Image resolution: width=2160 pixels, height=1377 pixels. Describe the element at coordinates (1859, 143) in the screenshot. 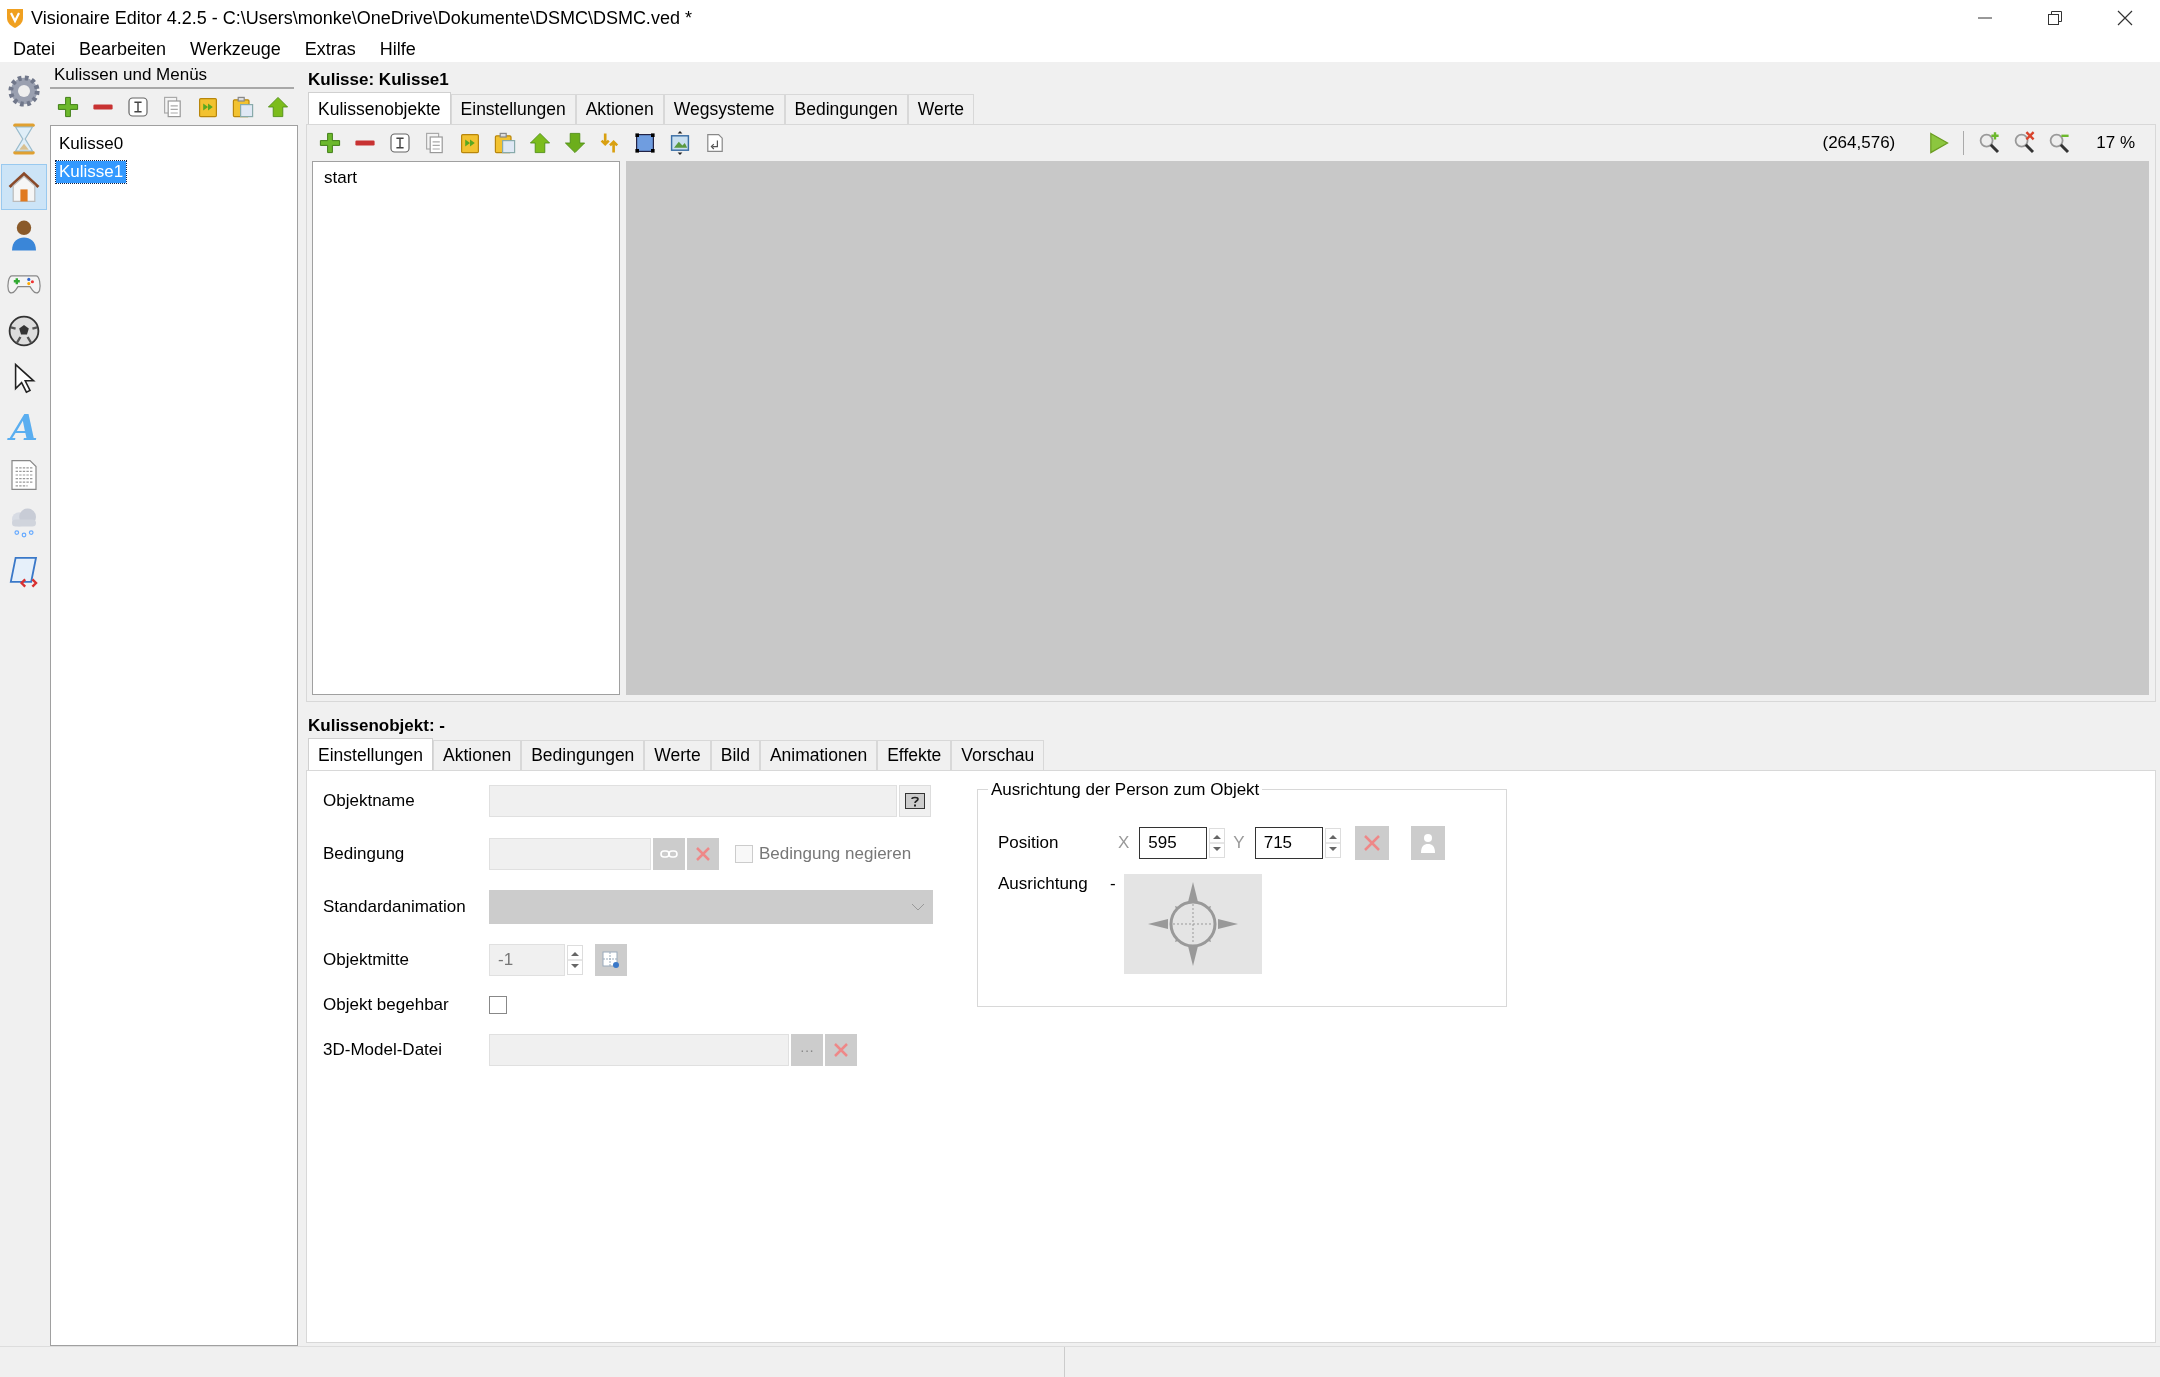

I see `coordinates-readout: (264,576)` at that location.